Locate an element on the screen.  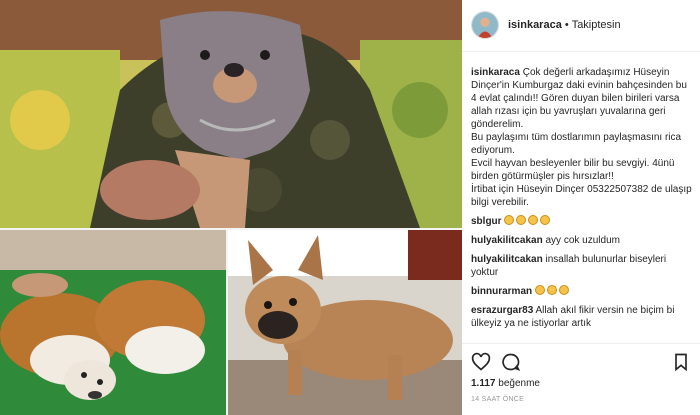
post-header: isinkaraca • Takiptesin is located at coordinates (581, 26).